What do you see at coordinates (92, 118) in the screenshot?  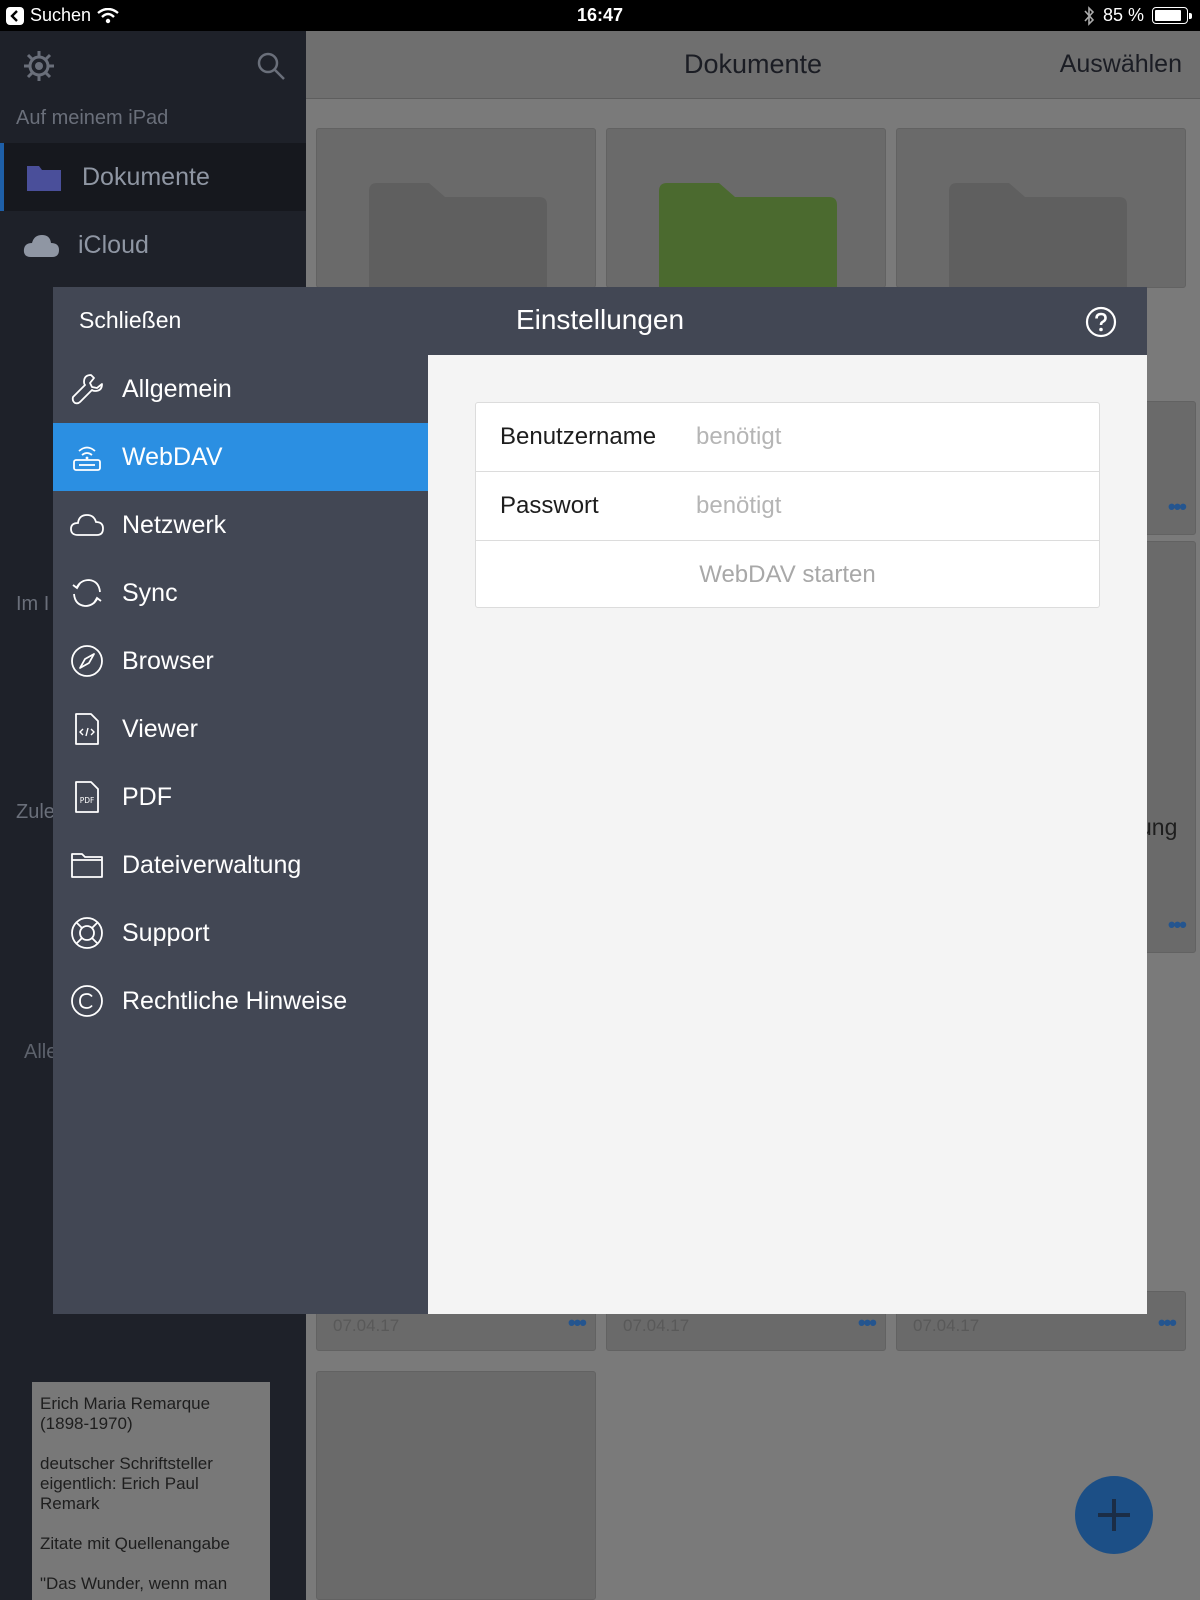 I see `section-local: Auf meinem iPad` at bounding box center [92, 118].